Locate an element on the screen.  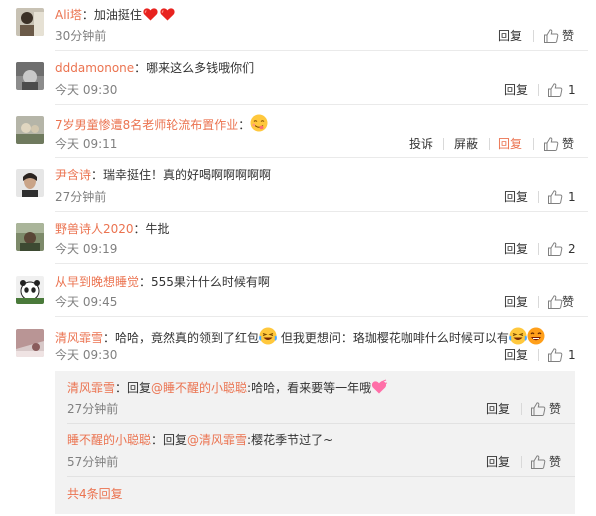
comment-time: 30分钟前 is located at coordinates (81, 36).